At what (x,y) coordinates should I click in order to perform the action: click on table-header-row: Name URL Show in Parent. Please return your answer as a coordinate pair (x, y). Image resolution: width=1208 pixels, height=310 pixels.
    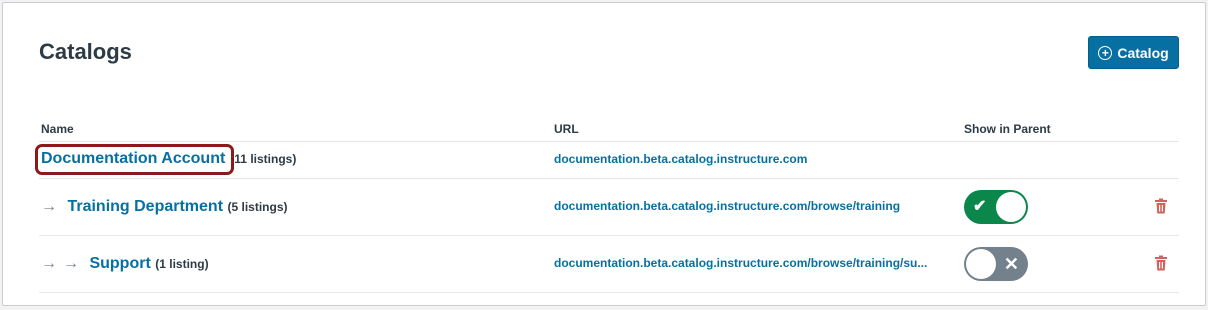
    Looking at the image, I should click on (609, 129).